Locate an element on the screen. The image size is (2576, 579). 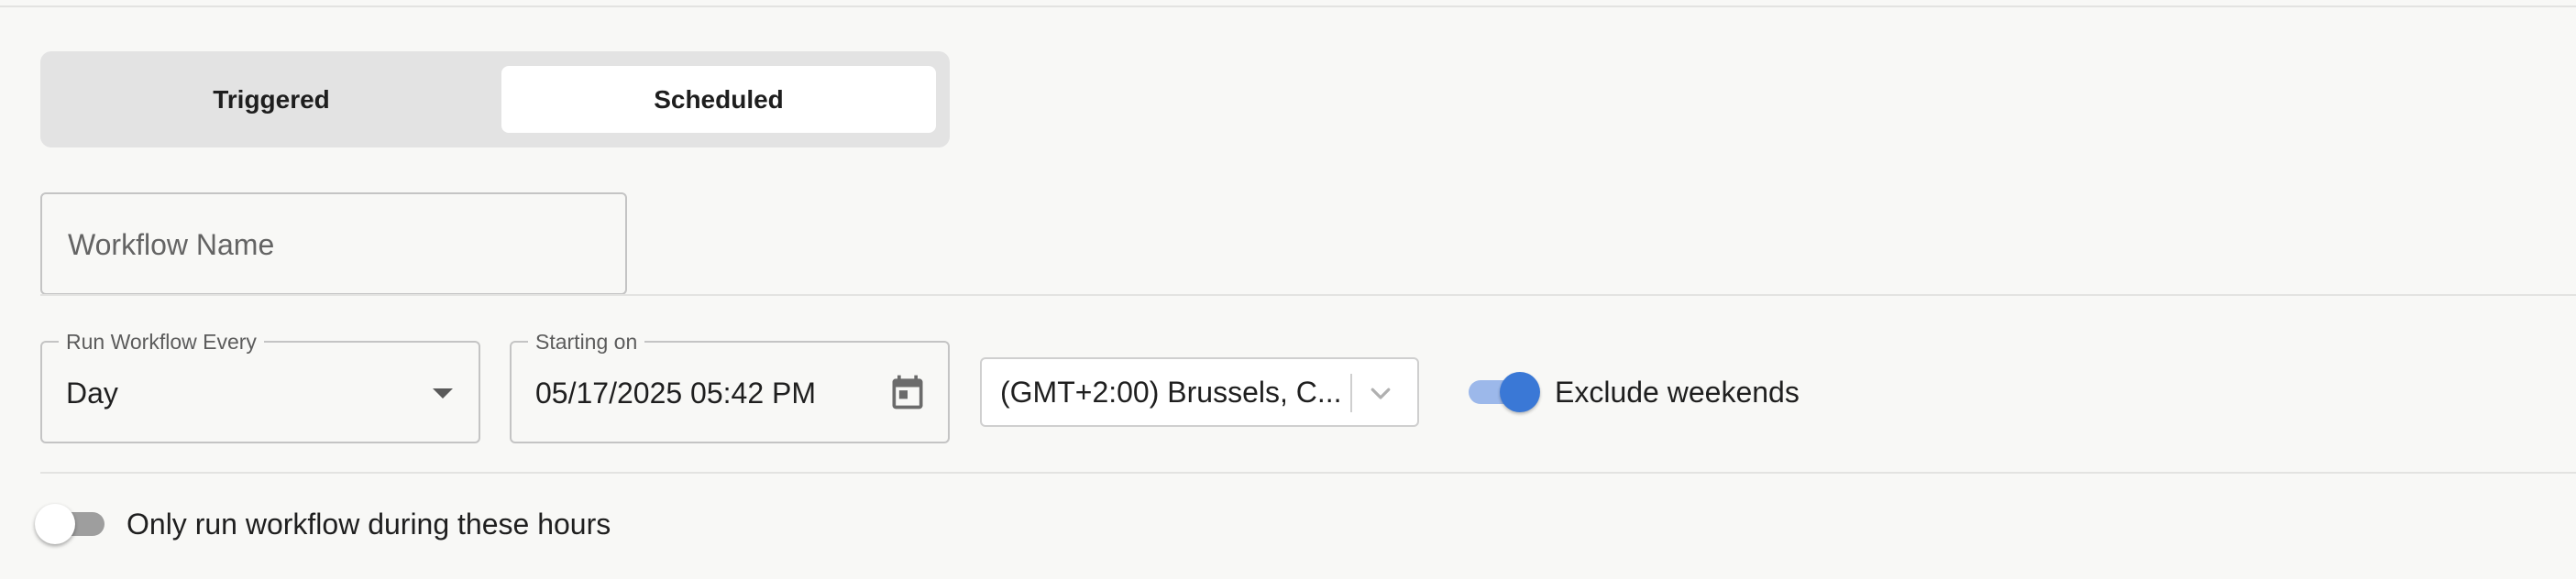
only-hours-toggle is located at coordinates (70, 524).